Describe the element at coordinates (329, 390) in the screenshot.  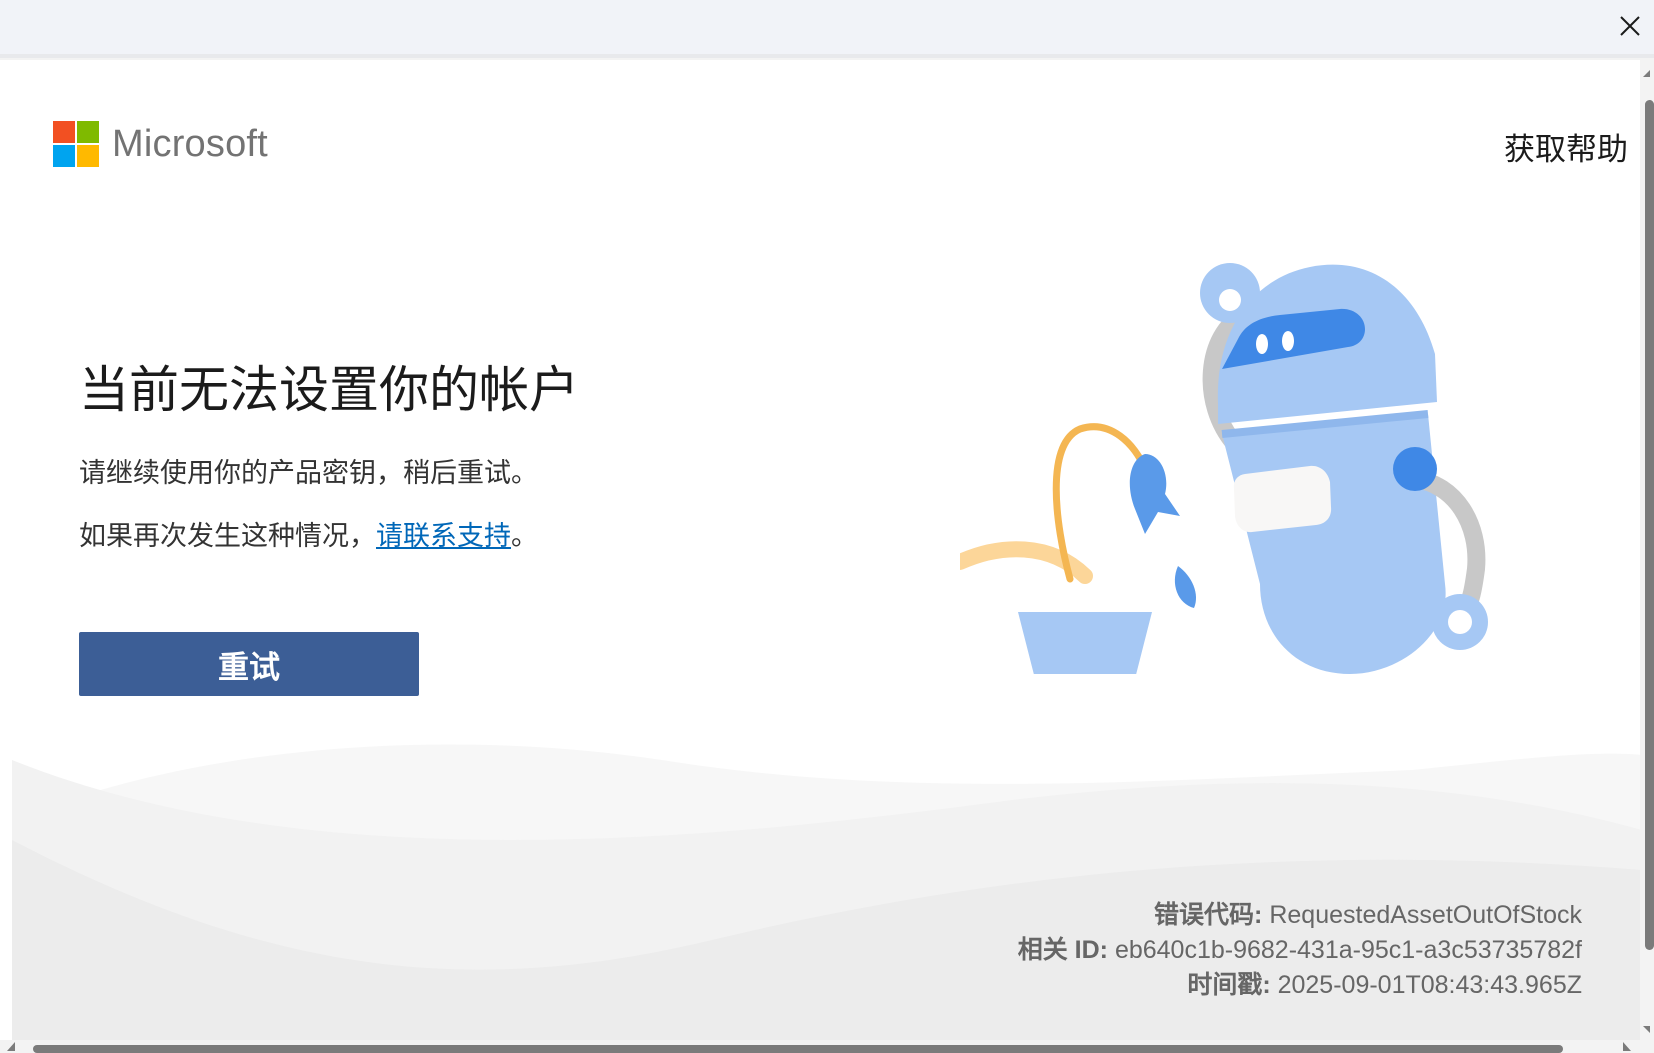
I see `page-title: 当前无法设置你的帐户` at that location.